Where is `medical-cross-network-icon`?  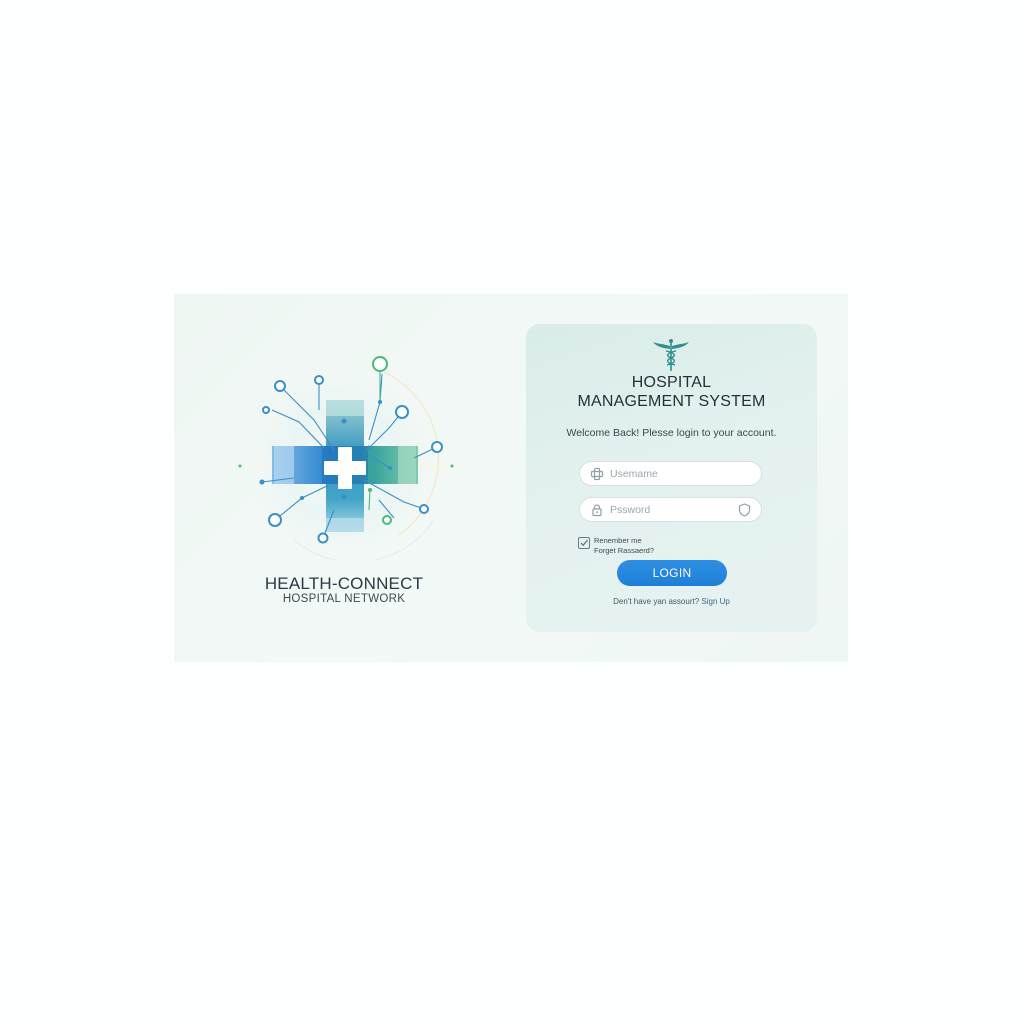
medical-cross-network-icon is located at coordinates (349, 458).